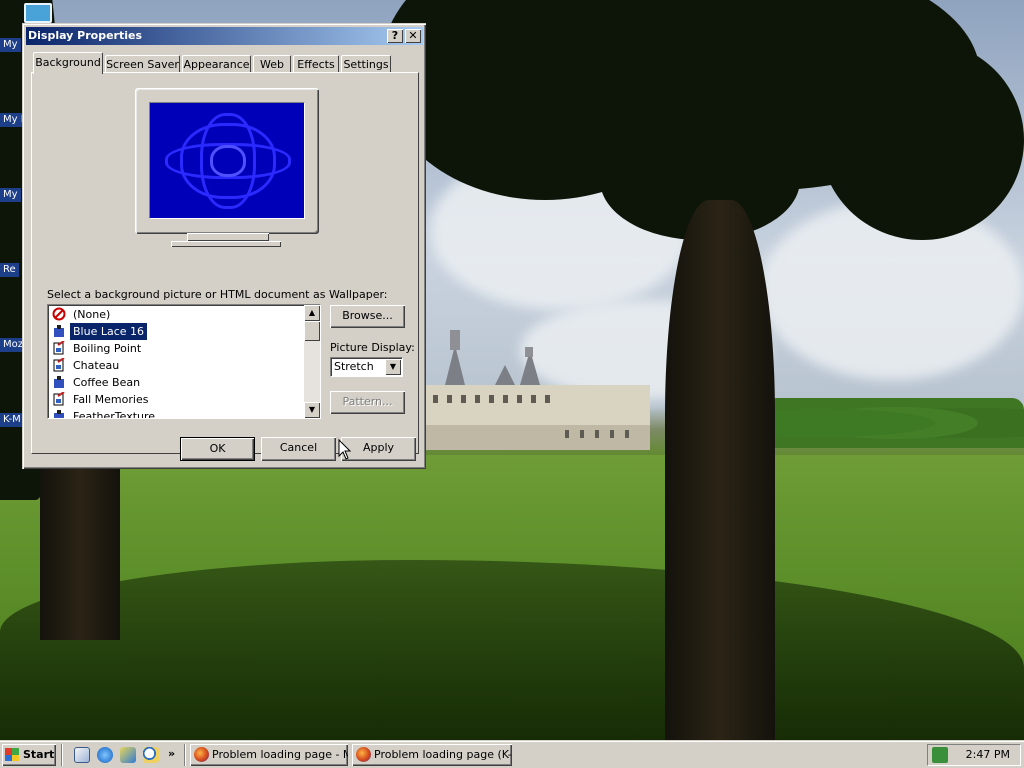  I want to click on scroll-down-button: ▼, so click(312, 410).